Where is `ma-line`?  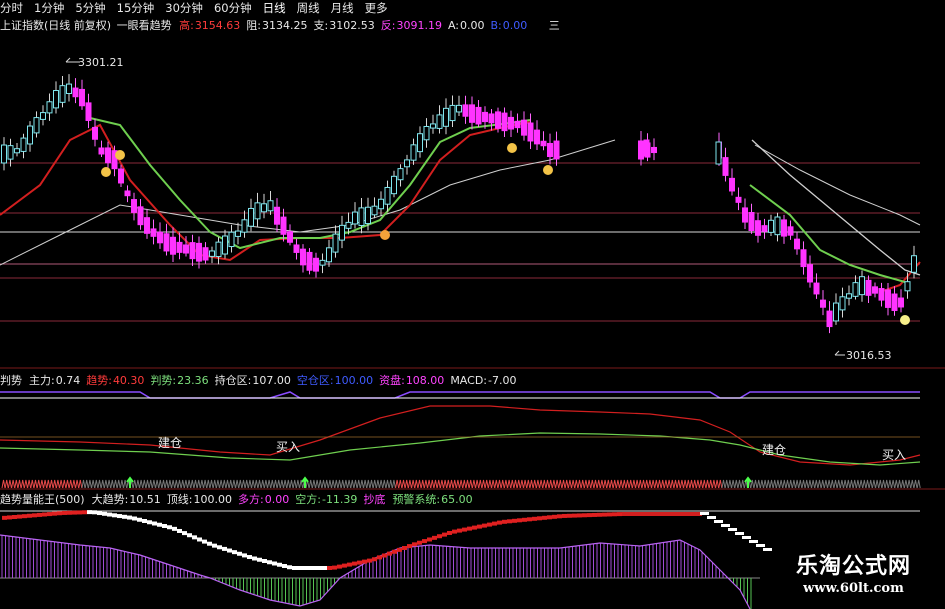 ma-line is located at coordinates (827, 233).